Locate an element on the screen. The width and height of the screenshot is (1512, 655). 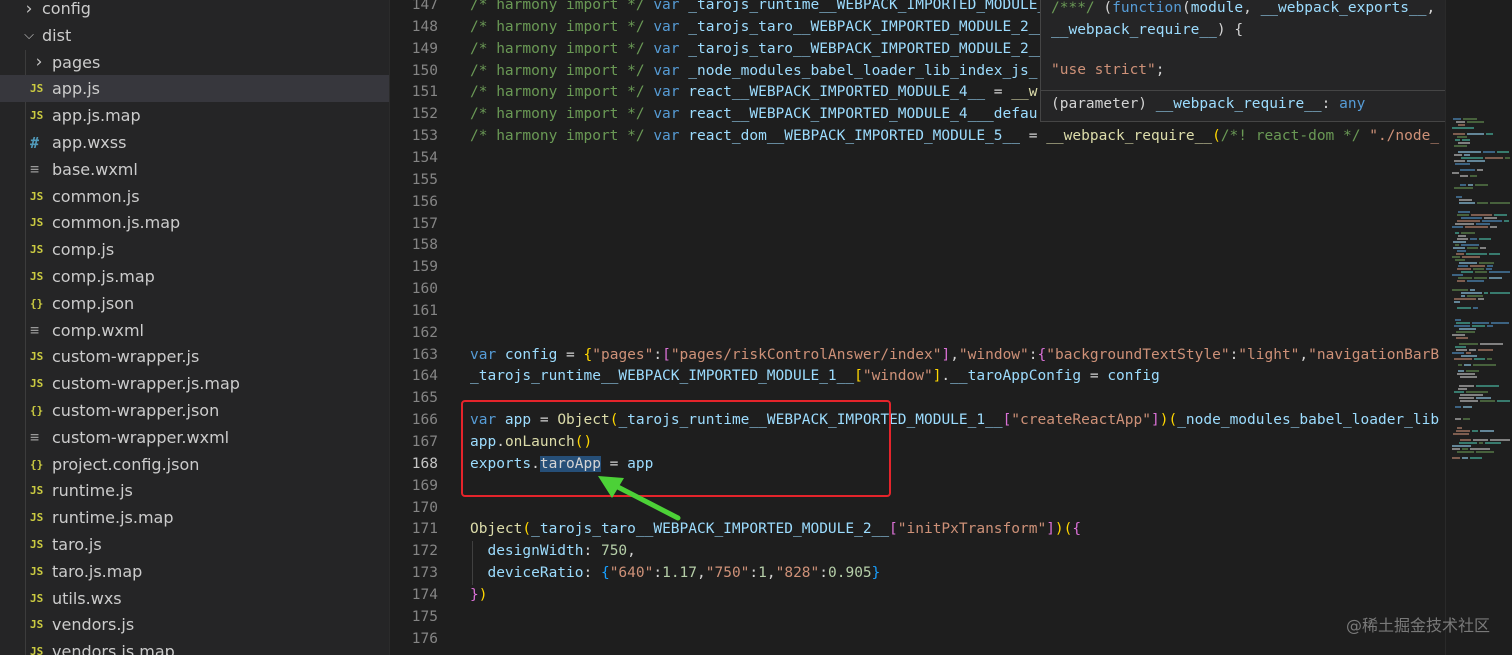
code-token: react__WEBPACK_IMPORTED_MODULE_4__ is located at coordinates (837, 92).